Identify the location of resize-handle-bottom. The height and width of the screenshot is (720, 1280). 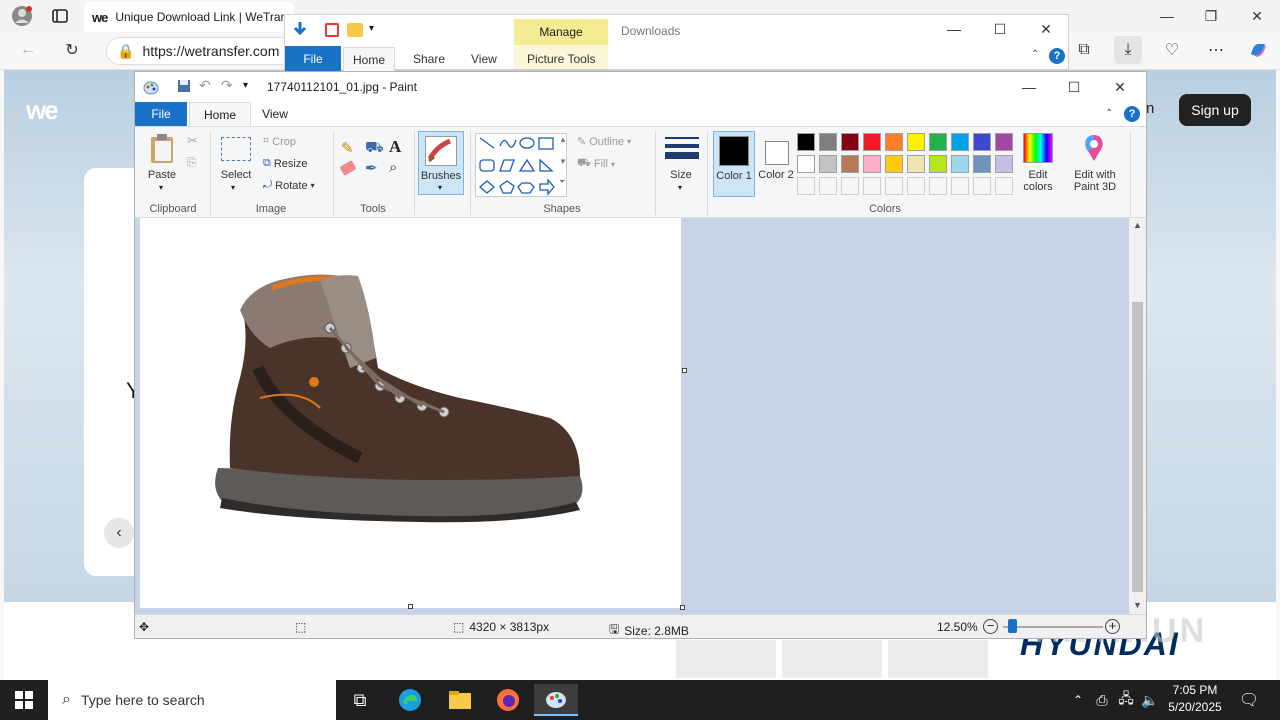
(410, 606).